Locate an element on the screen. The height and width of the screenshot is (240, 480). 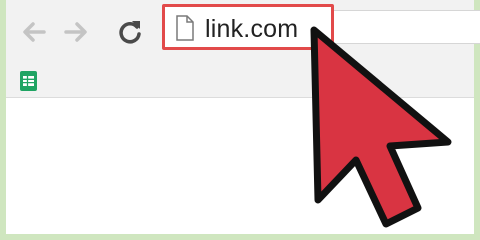
page-icon is located at coordinates (185, 28).